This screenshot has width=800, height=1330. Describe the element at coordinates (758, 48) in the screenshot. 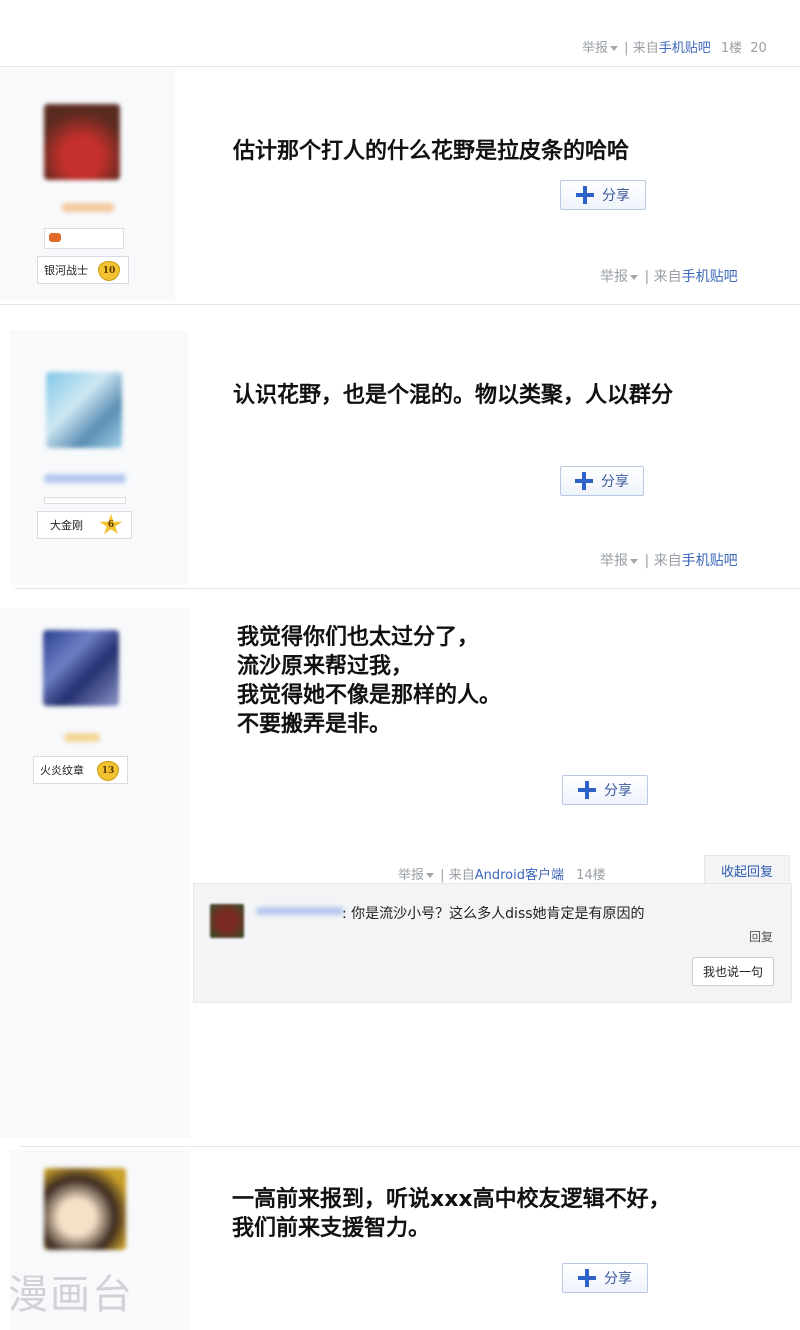

I see `date-label: 20` at that location.